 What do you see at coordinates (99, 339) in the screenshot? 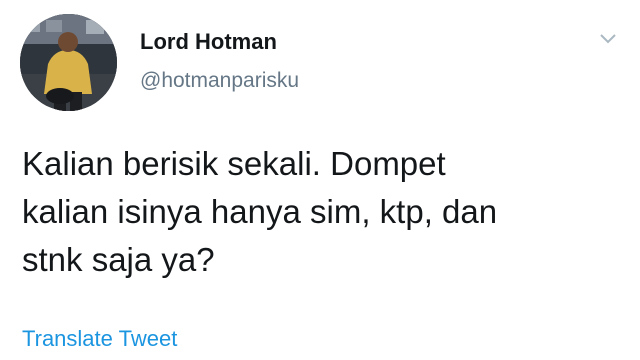
I see `translate-tweet-link: Translate Tweet` at bounding box center [99, 339].